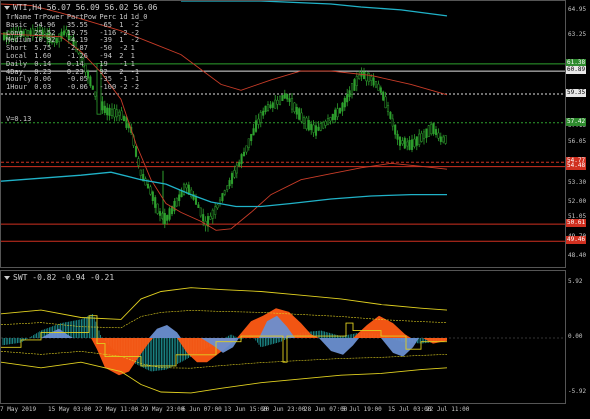 The height and width of the screenshot is (419, 590). What do you see at coordinates (410, 409) in the screenshot?
I see `time-tick-label: 15 Jul 03:00` at bounding box center [410, 409].